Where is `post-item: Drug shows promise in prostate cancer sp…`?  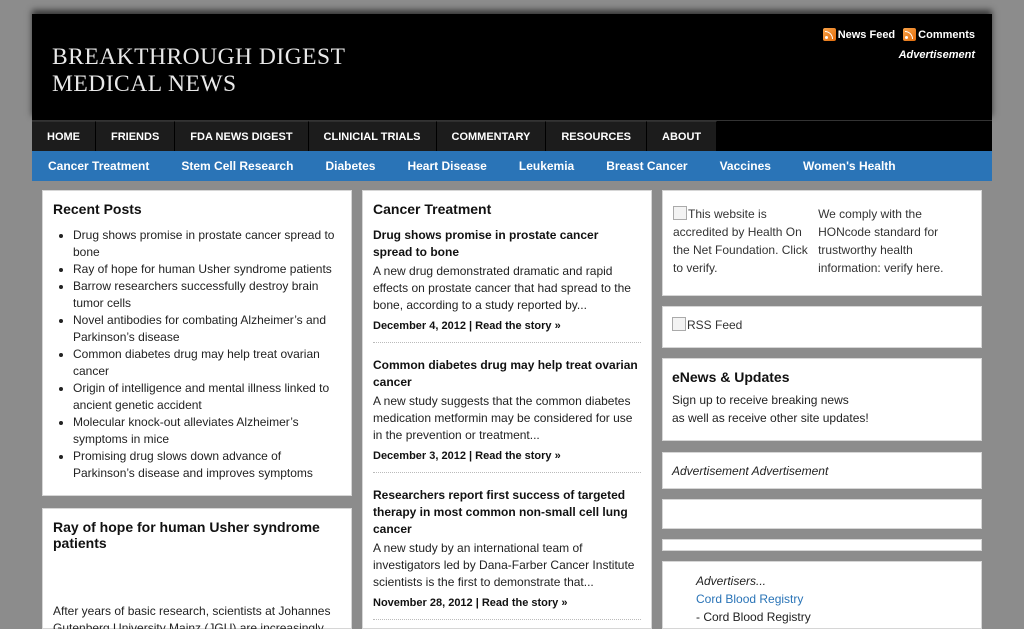
post-item: Drug shows promise in prostate cancer sp… is located at coordinates (507, 285).